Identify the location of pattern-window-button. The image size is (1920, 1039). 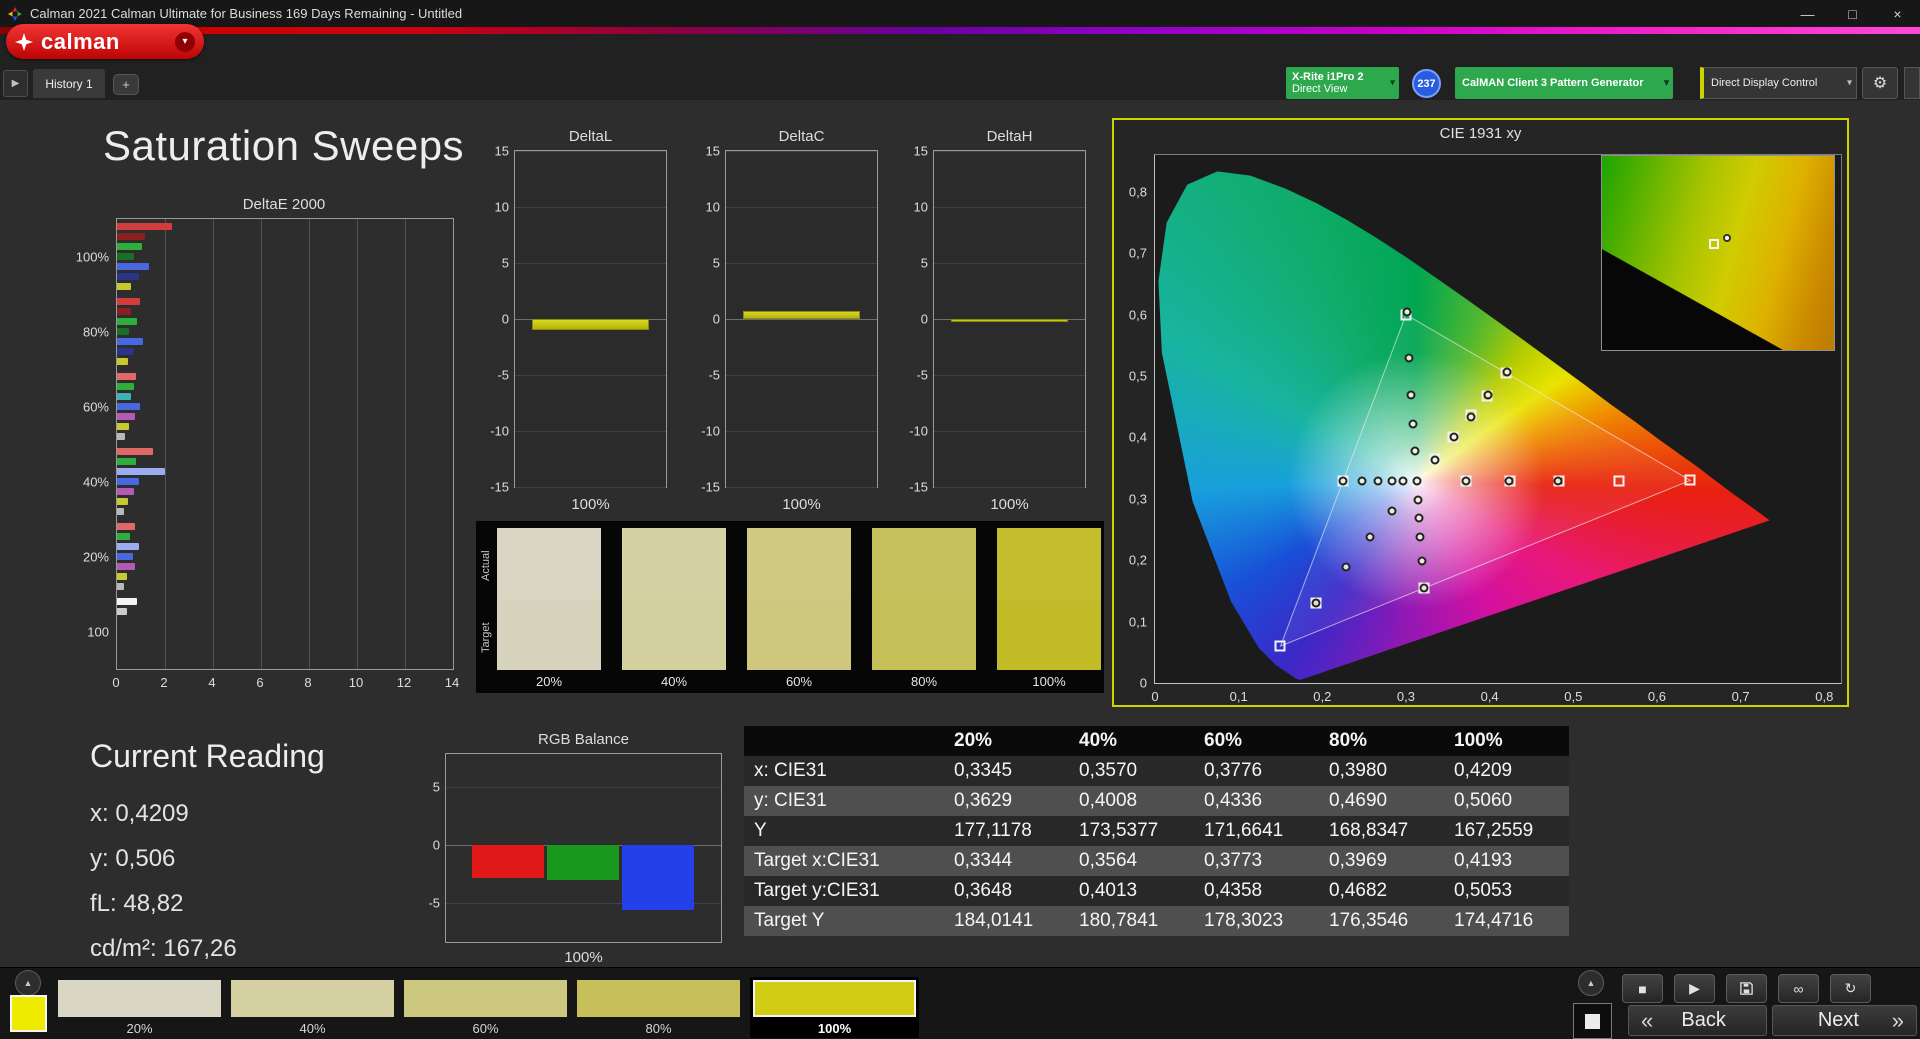
(1592, 1021).